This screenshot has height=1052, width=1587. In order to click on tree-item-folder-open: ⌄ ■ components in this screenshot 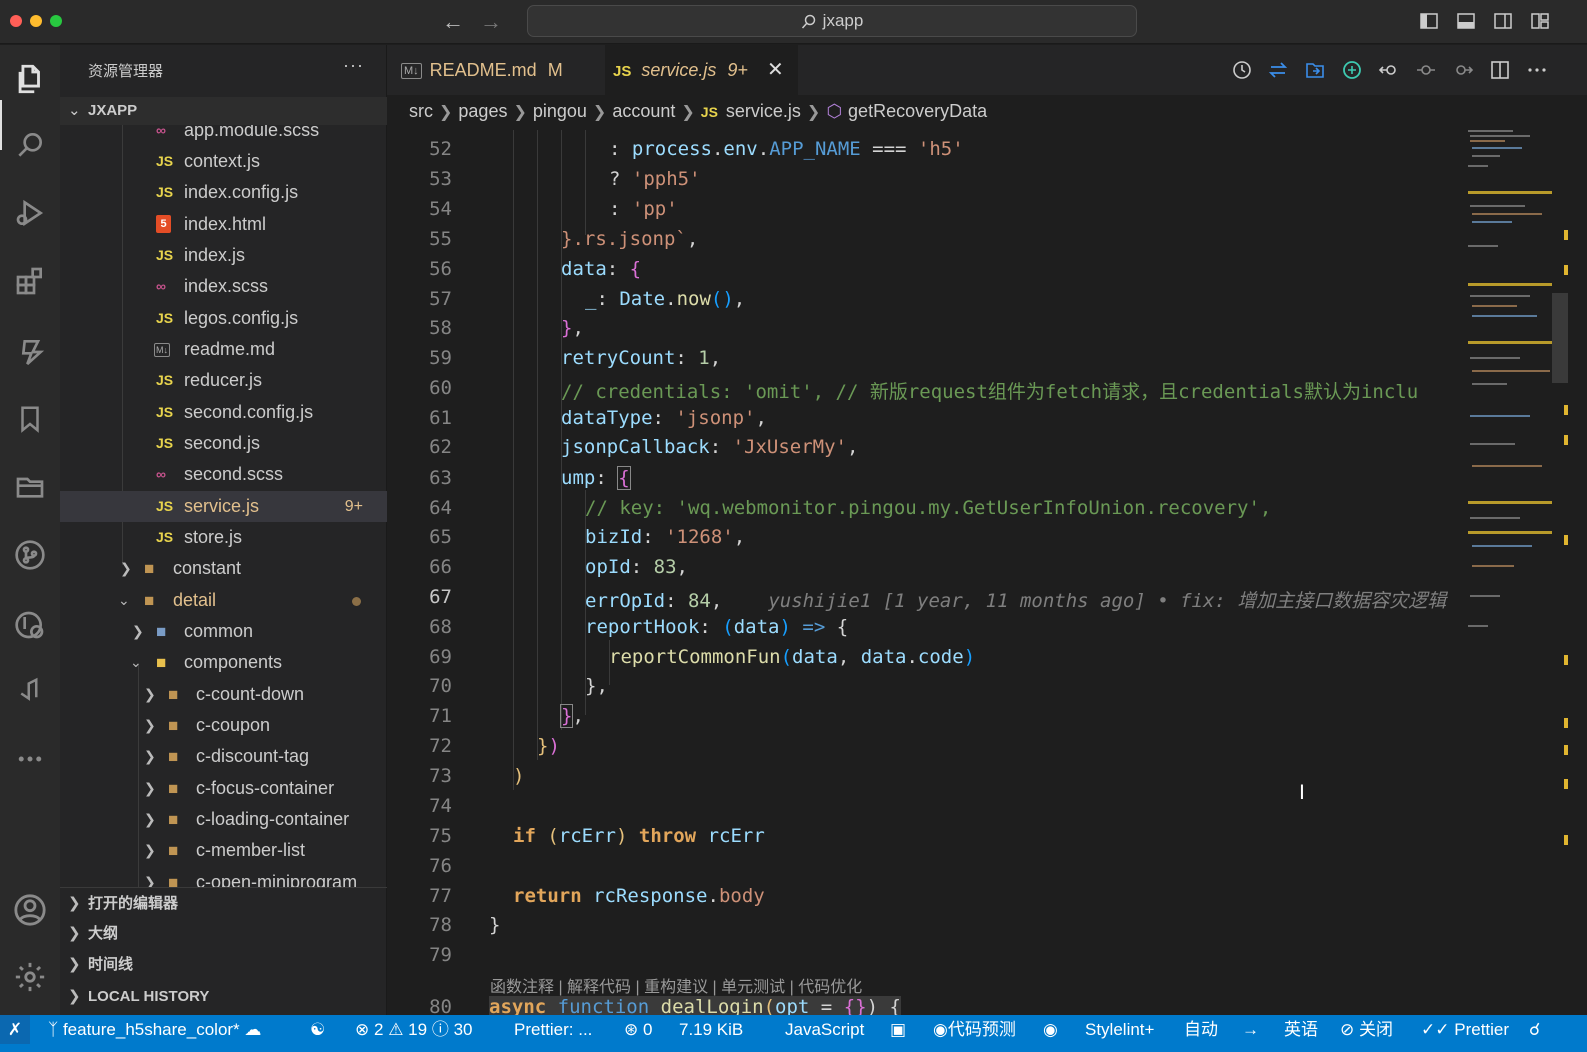, I will do `click(223, 662)`.